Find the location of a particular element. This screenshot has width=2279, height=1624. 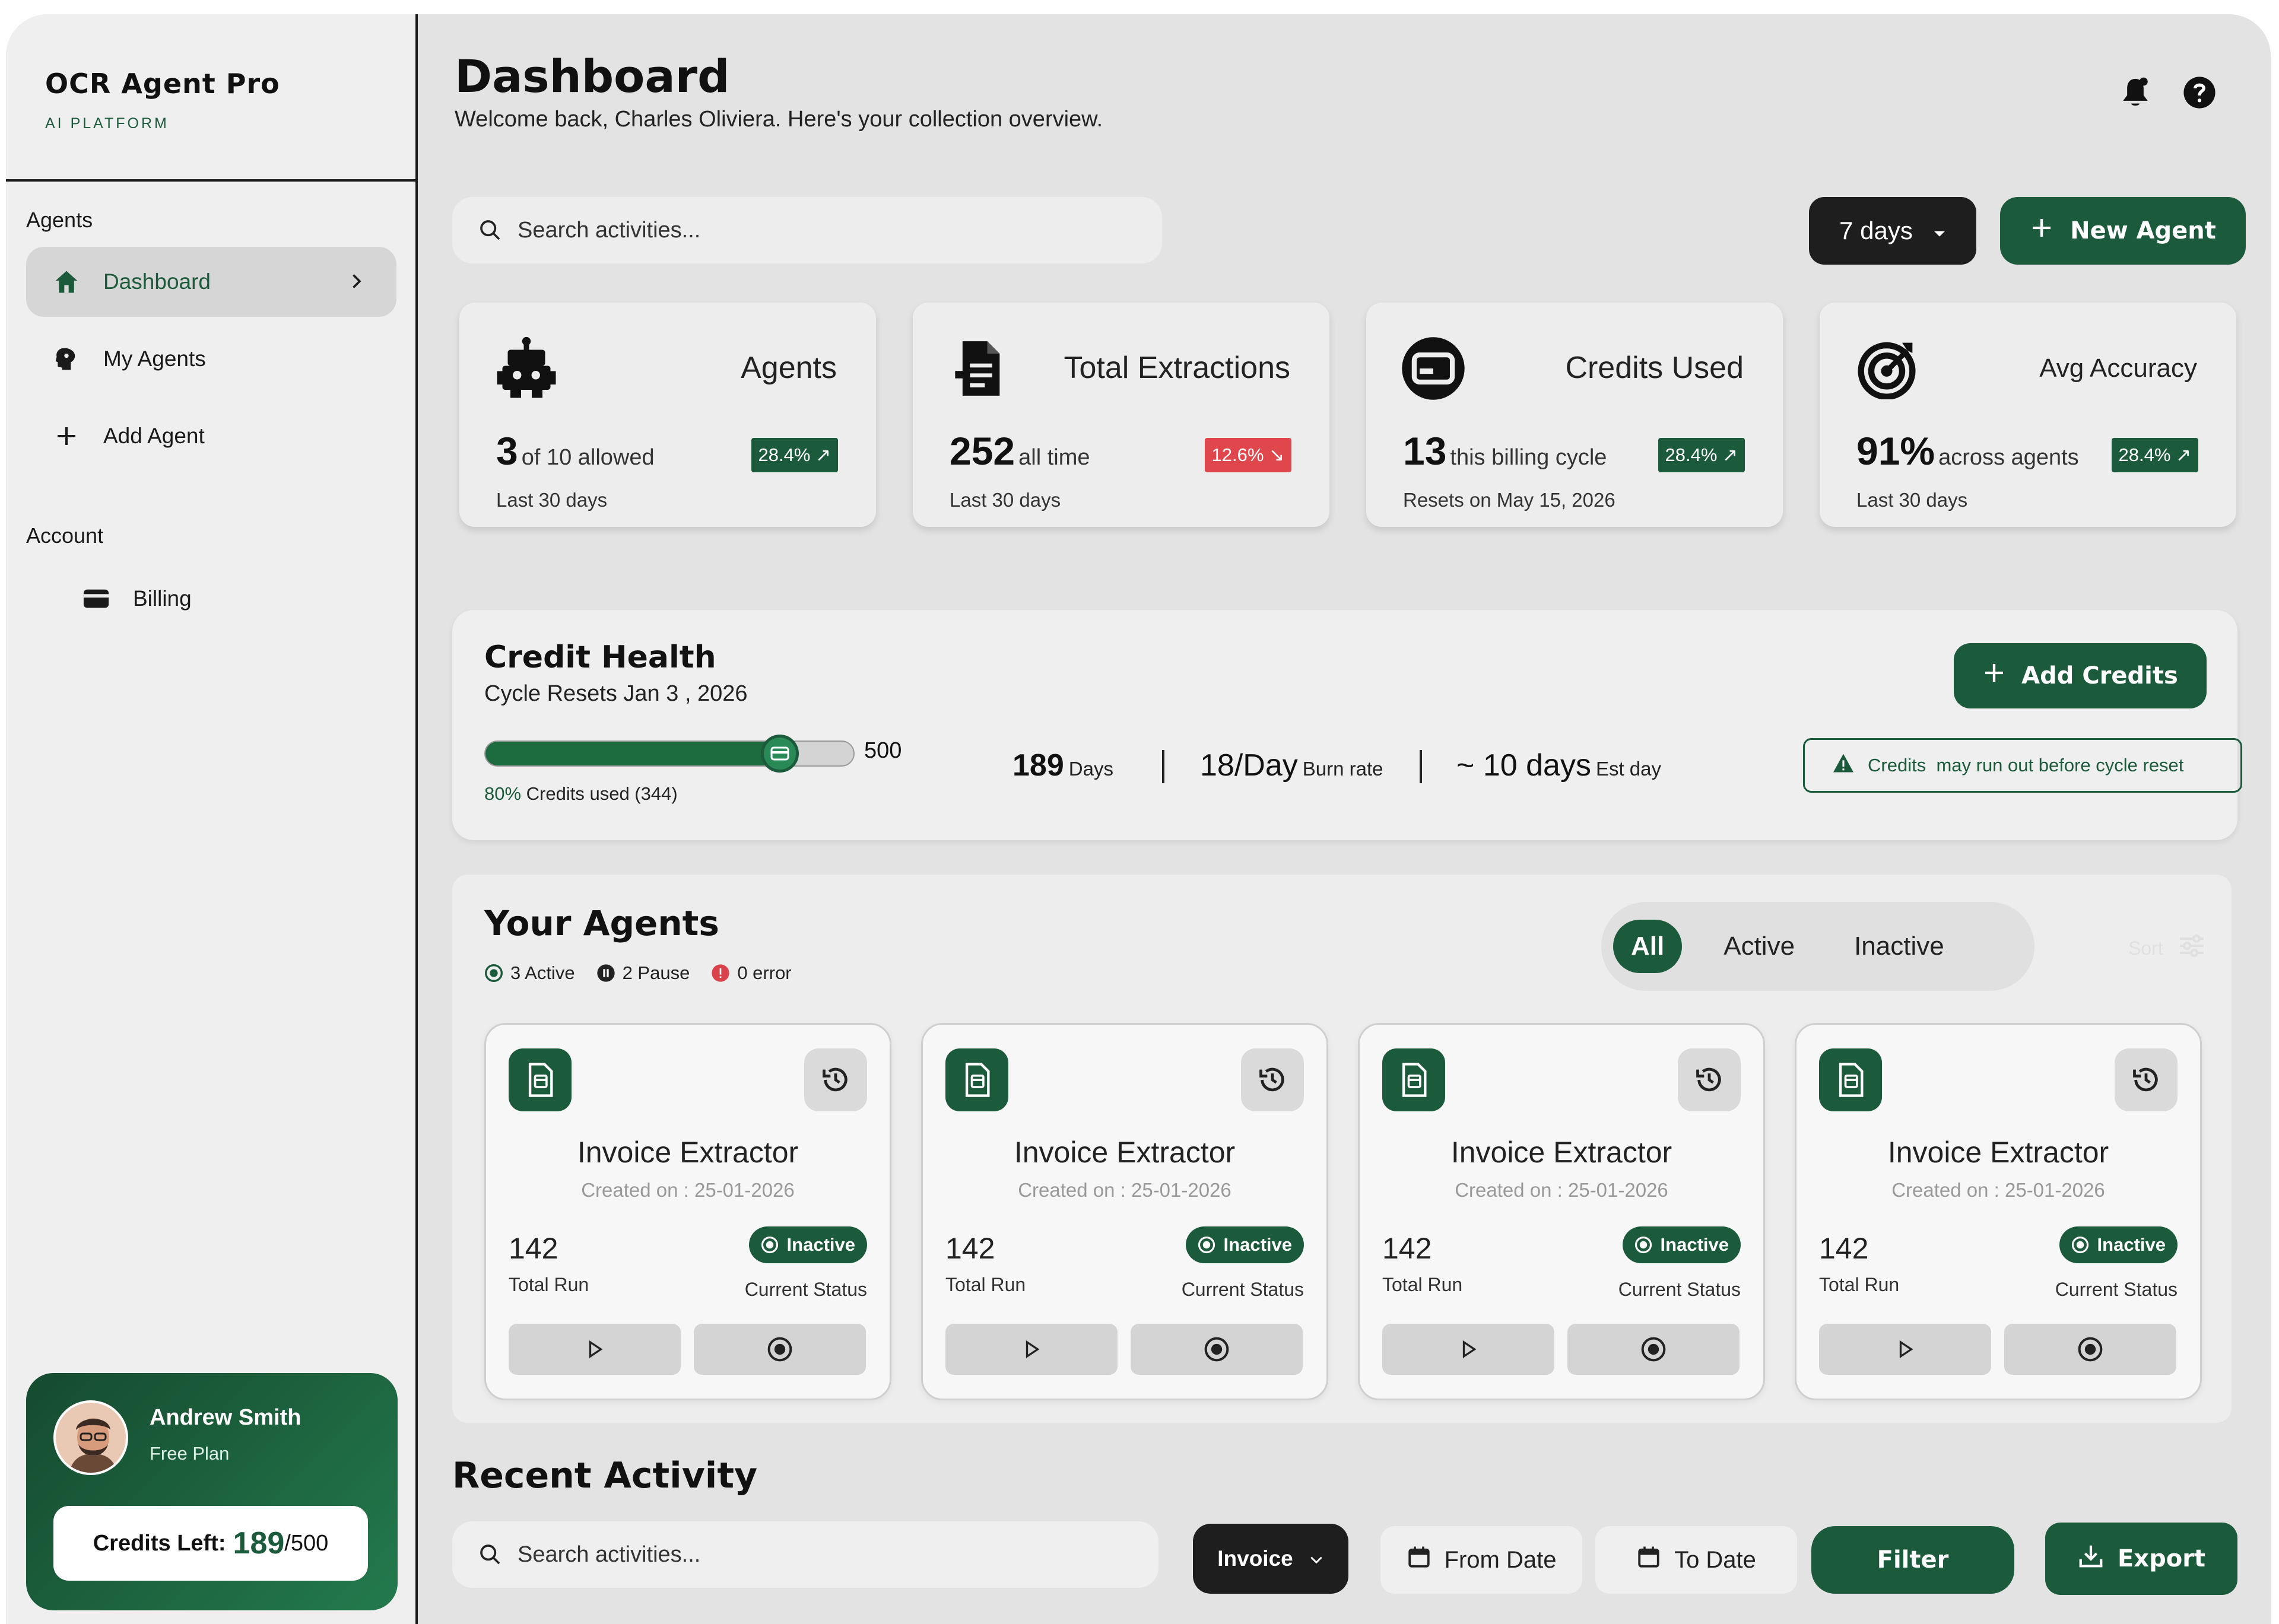

user-name: Andrew Smith is located at coordinates (225, 1417).